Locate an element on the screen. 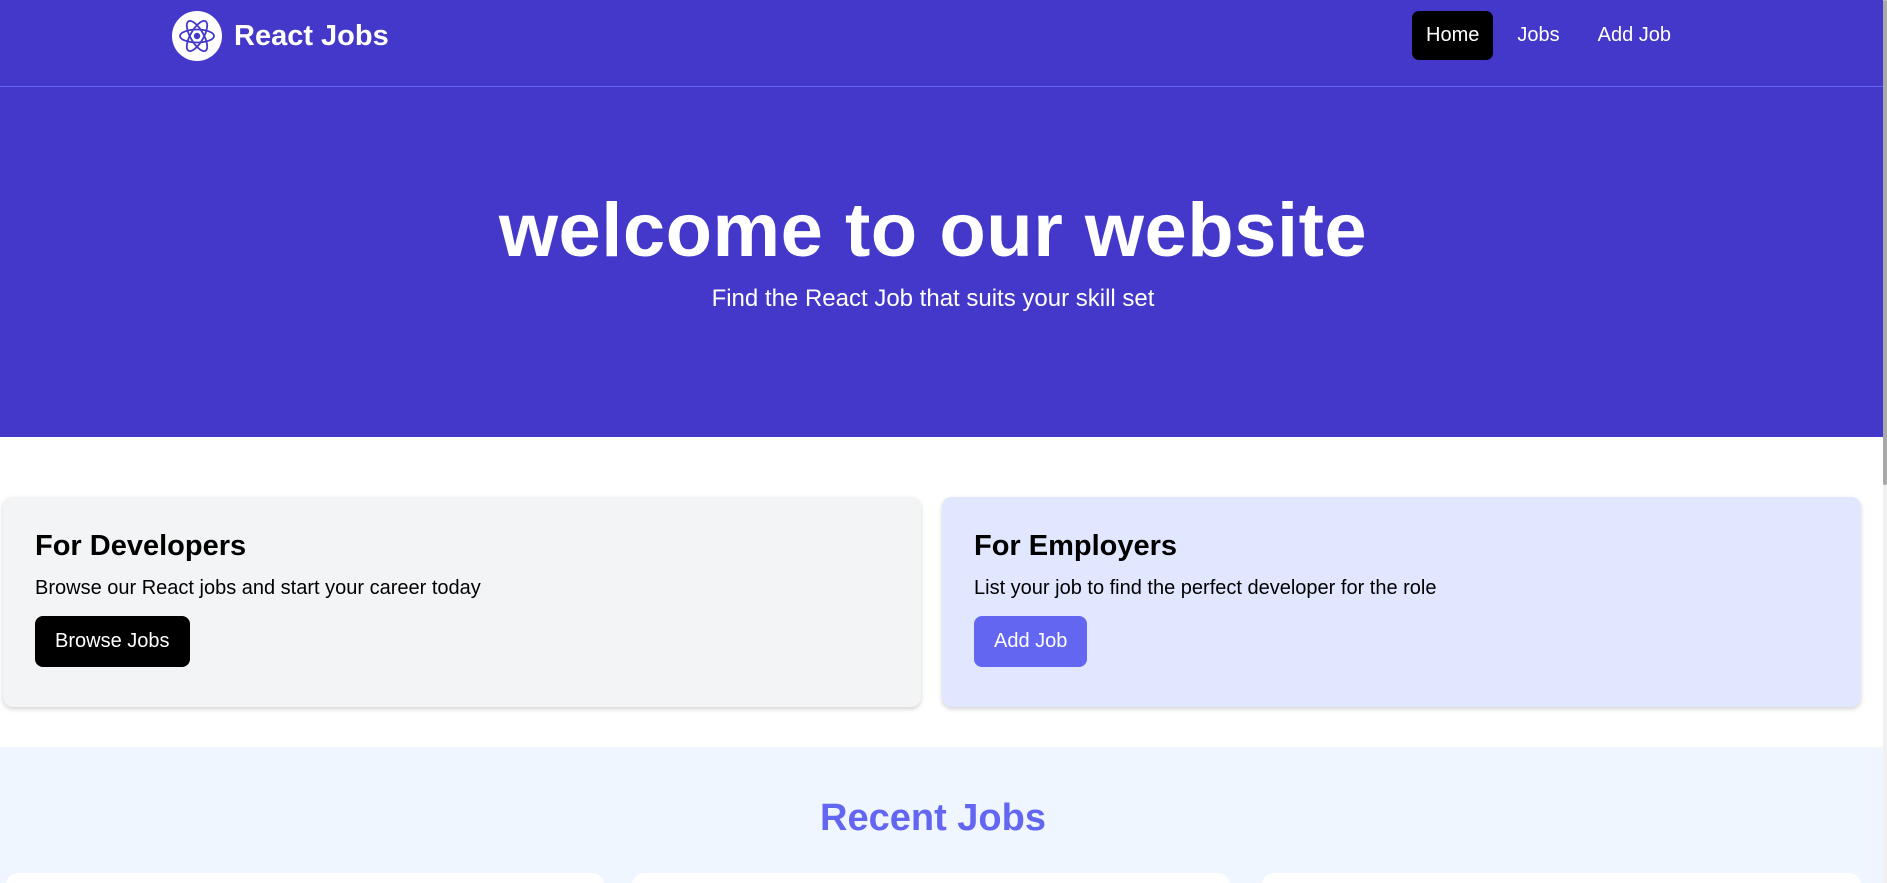  brand-title: React Jobs is located at coordinates (311, 35).